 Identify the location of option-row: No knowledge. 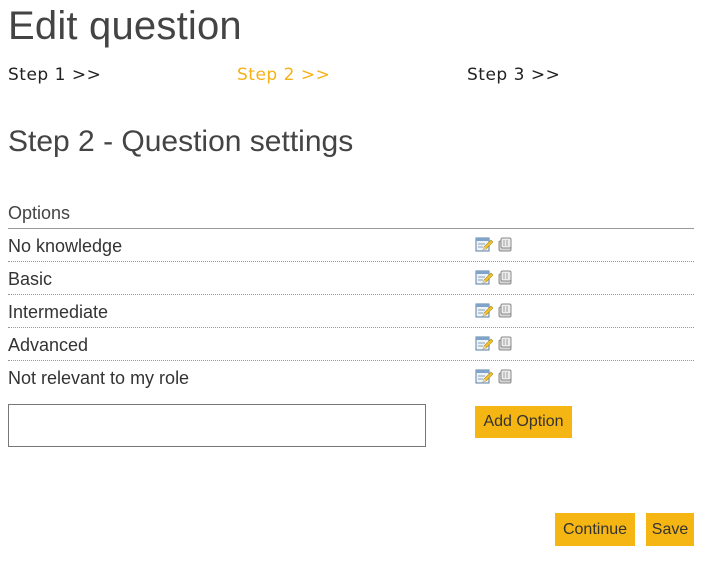
(351, 245).